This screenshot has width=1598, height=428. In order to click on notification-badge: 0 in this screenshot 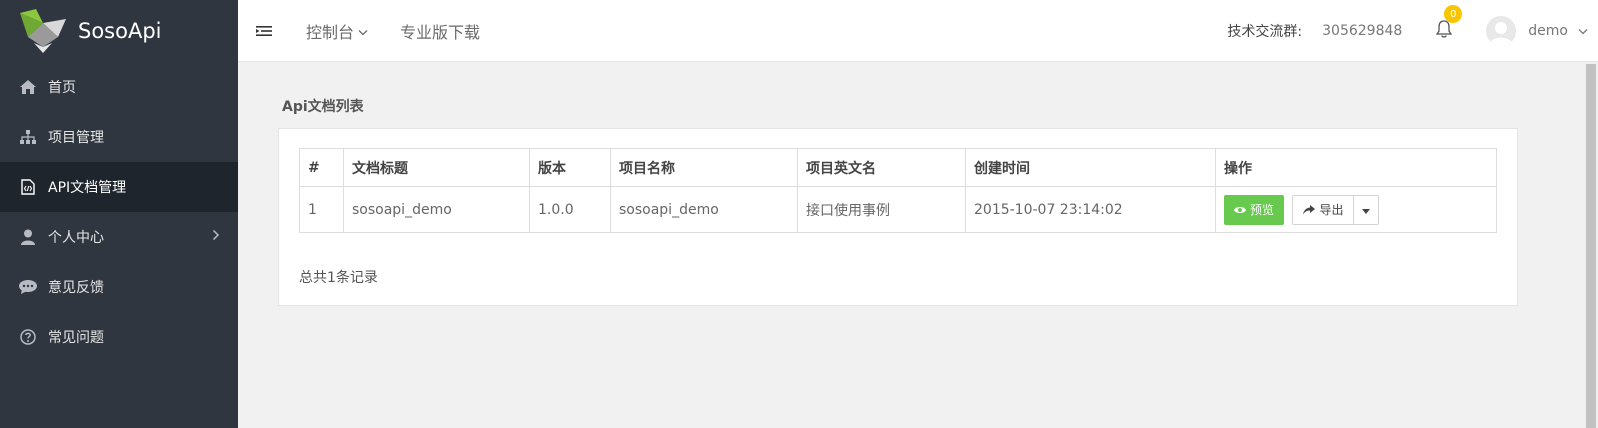, I will do `click(1453, 14)`.